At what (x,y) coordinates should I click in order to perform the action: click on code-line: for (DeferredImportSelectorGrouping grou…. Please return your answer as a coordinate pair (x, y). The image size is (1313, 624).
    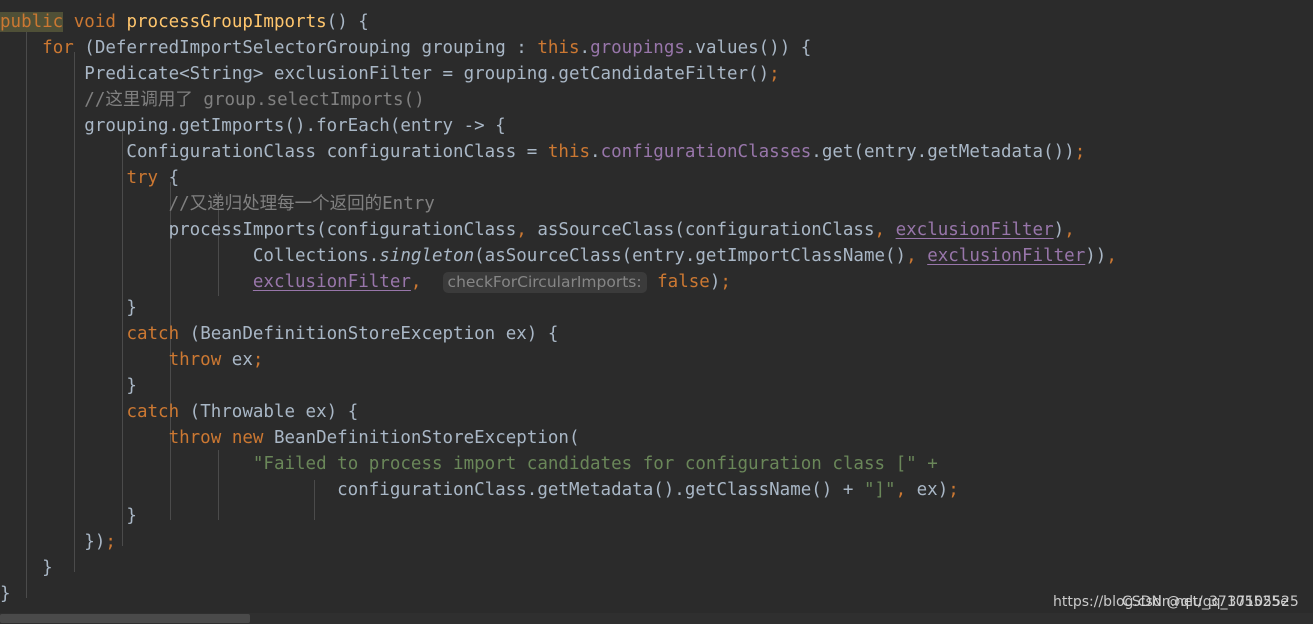
    Looking at the image, I should click on (558, 48).